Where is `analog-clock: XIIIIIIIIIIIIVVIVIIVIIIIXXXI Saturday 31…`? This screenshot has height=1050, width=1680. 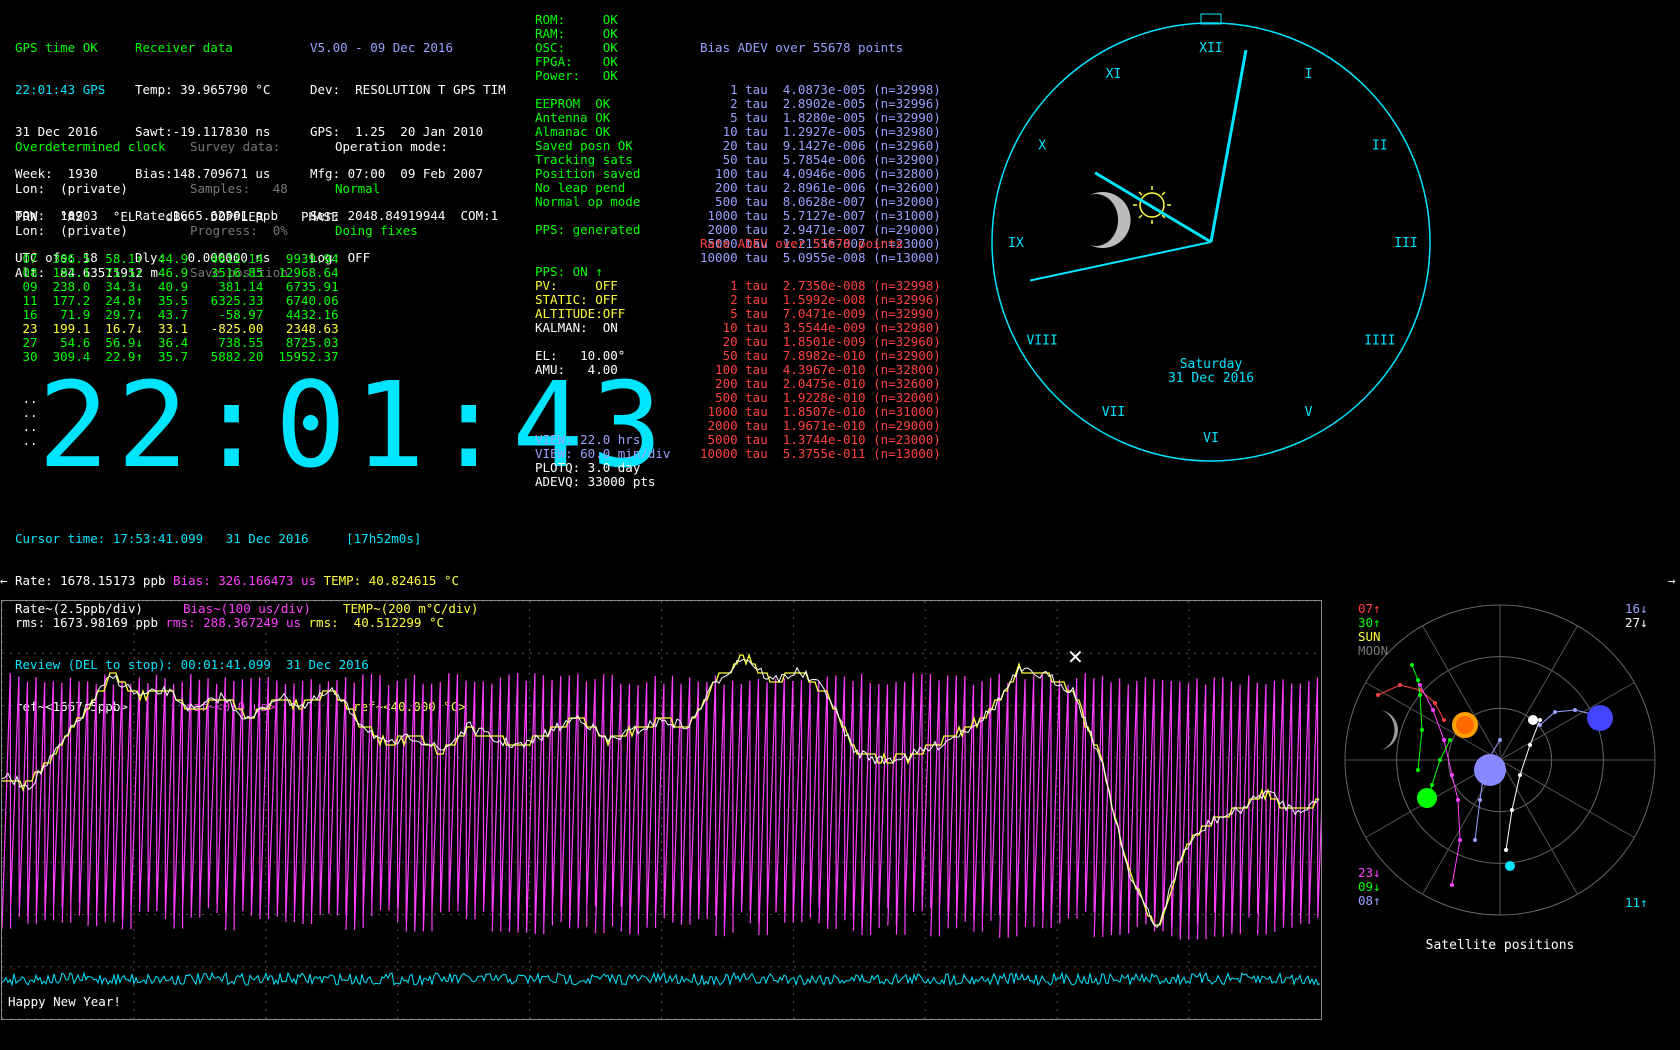 analog-clock: XIIIIIIIIIIIIVVIVIIVIIIIXXXI Saturday 31… is located at coordinates (1211, 237).